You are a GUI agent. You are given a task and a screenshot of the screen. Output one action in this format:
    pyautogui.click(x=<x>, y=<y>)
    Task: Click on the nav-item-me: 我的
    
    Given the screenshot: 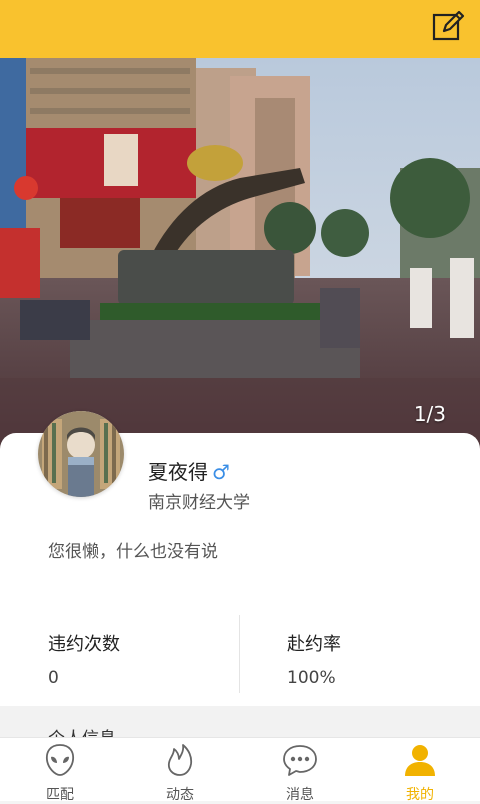 What is the action you would take?
    pyautogui.click(x=420, y=770)
    